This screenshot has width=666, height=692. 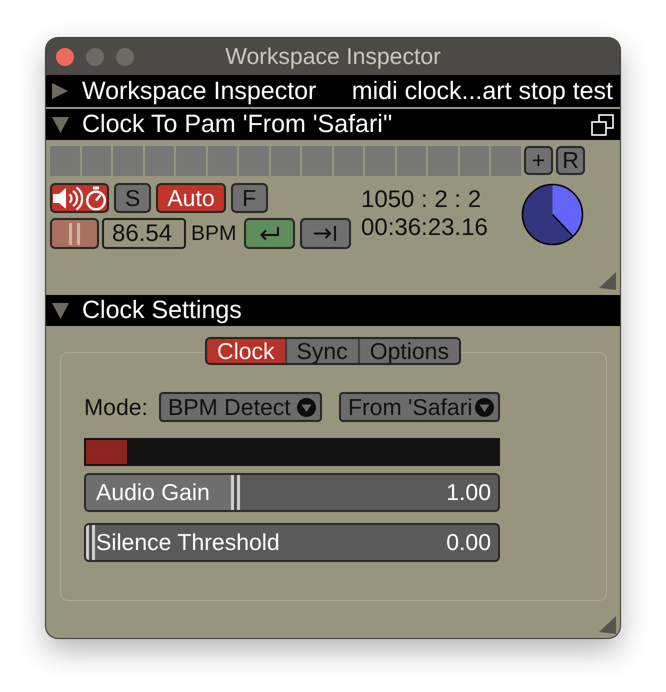 I want to click on toggle-button: S, so click(x=133, y=198).